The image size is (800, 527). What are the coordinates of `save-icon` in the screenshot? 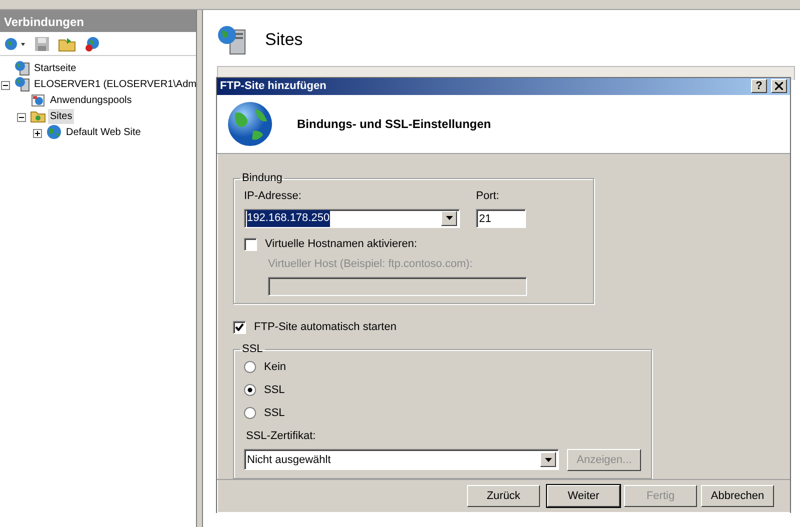 It's located at (42, 44).